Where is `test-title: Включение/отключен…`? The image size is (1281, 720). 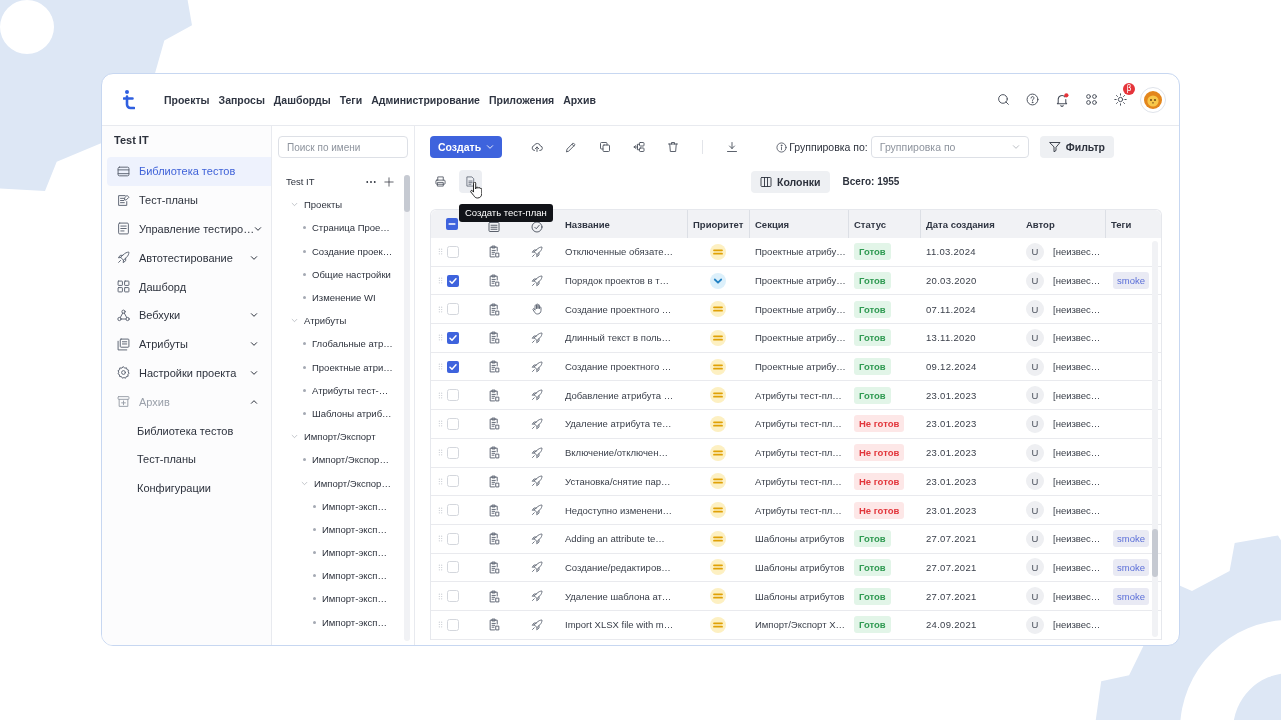
test-title: Включение/отключен… is located at coordinates (616, 453).